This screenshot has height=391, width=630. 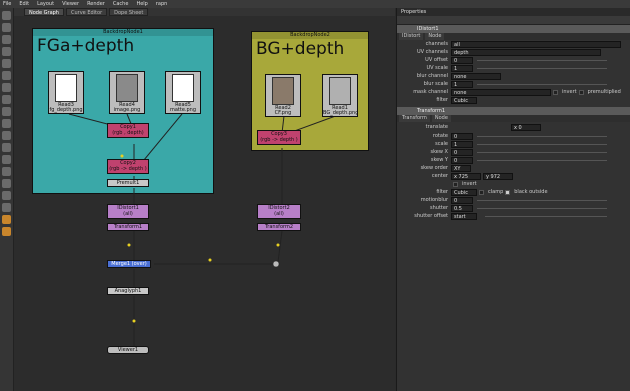 What do you see at coordinates (6, 207) in the screenshot?
I see `info-icon` at bounding box center [6, 207].